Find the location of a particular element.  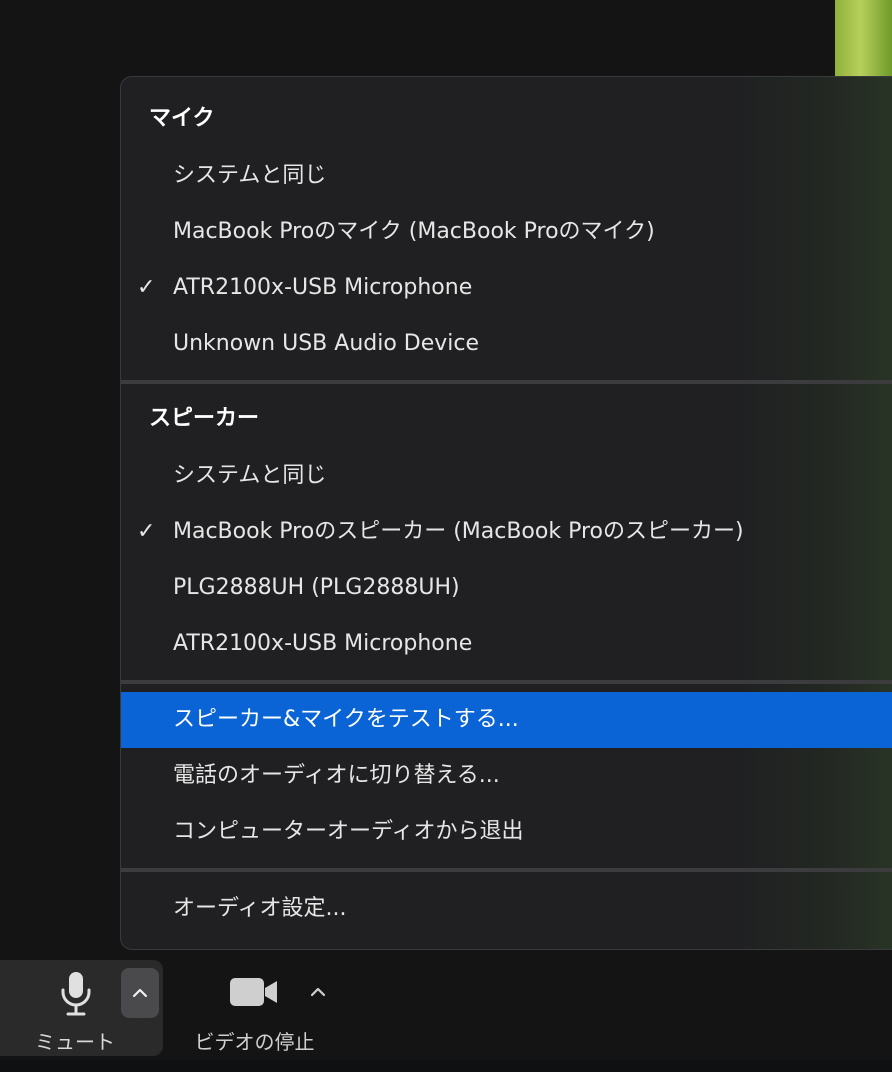

speaker-option-macbook-pro: ✓ MacBook Proのスピーカー (MacBook Proのスピーカー) is located at coordinates (506, 532).